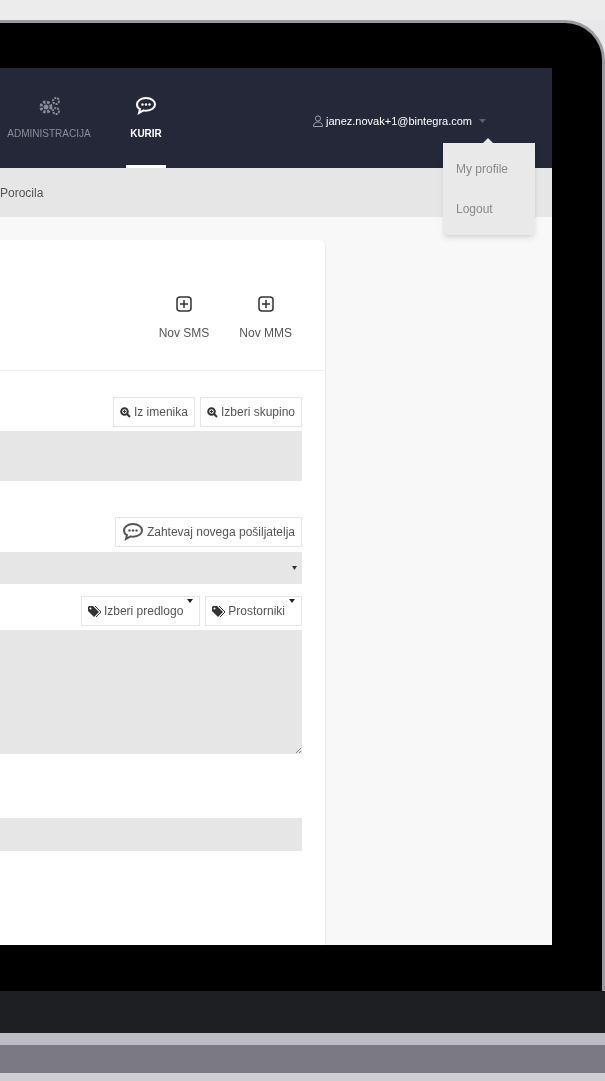  Describe the element at coordinates (146, 118) in the screenshot. I see `nav-tab: KURIR` at that location.